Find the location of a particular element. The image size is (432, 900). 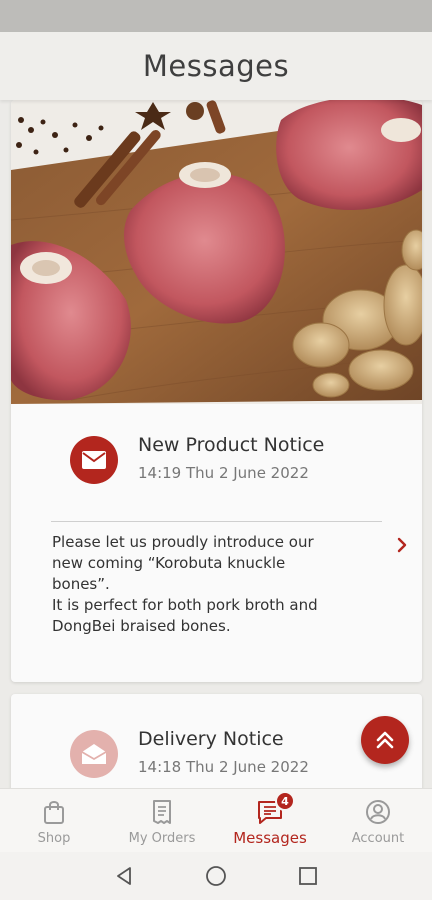

page-title: Messages is located at coordinates (216, 66).